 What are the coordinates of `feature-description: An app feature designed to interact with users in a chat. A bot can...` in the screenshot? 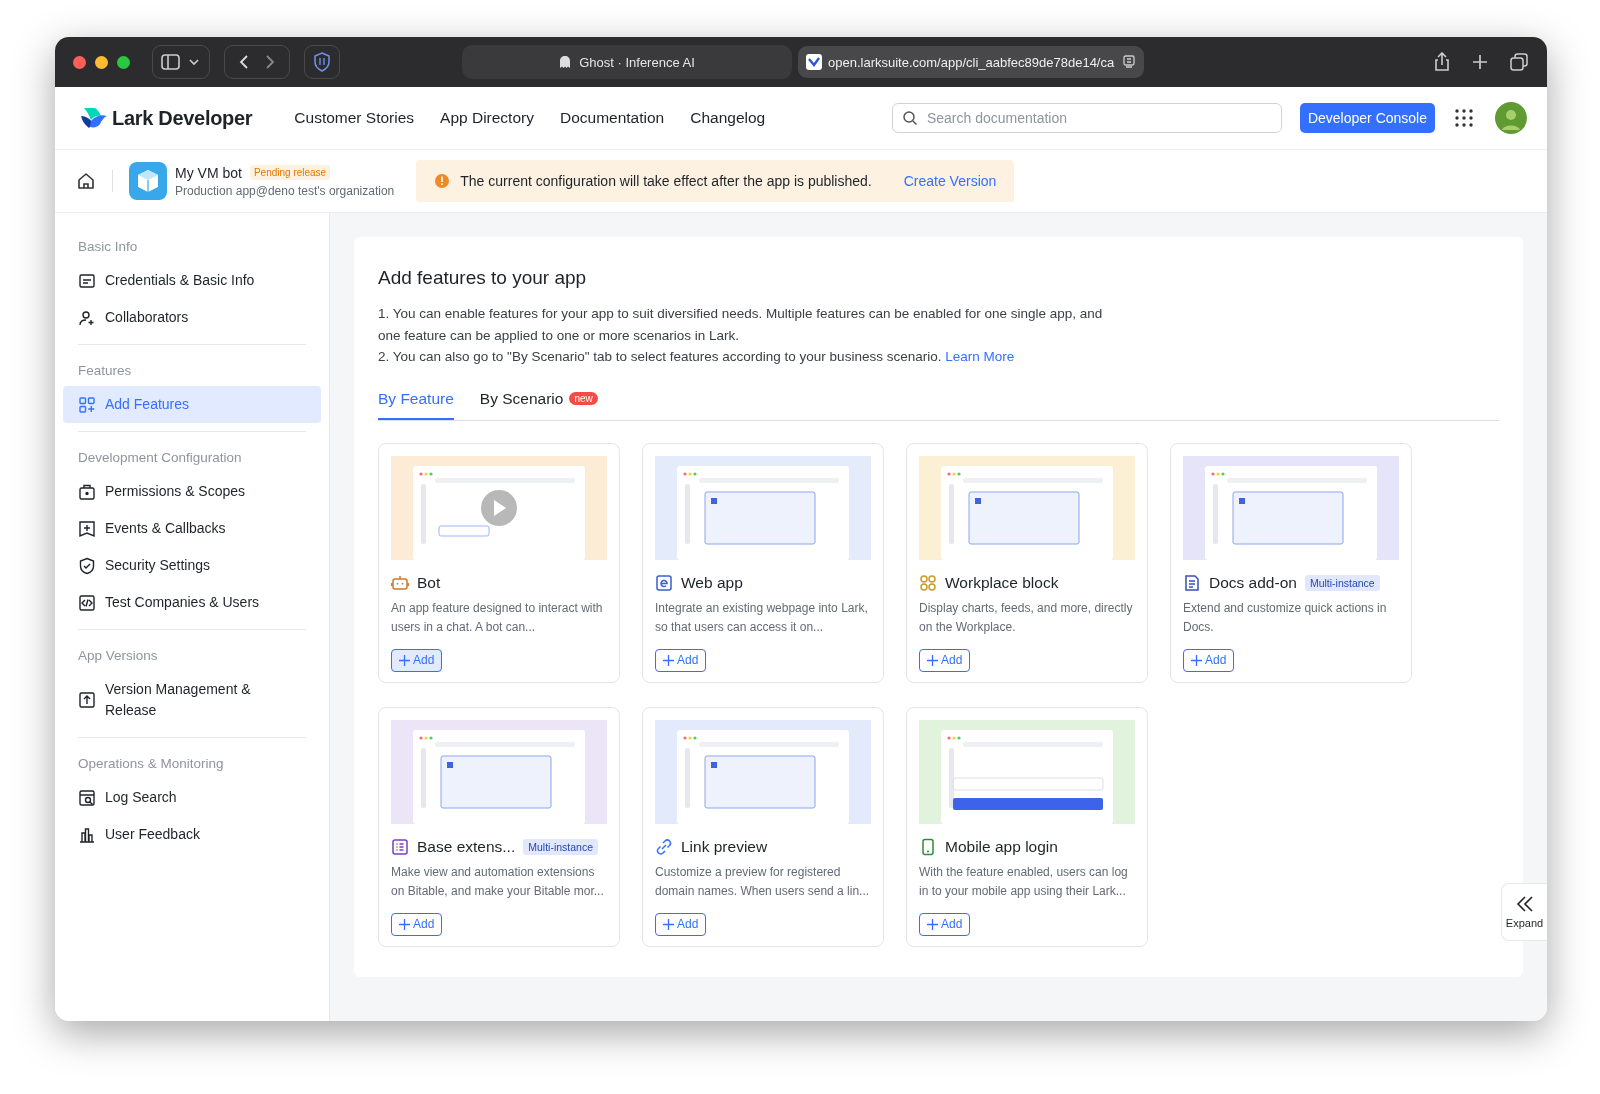 It's located at (497, 617).